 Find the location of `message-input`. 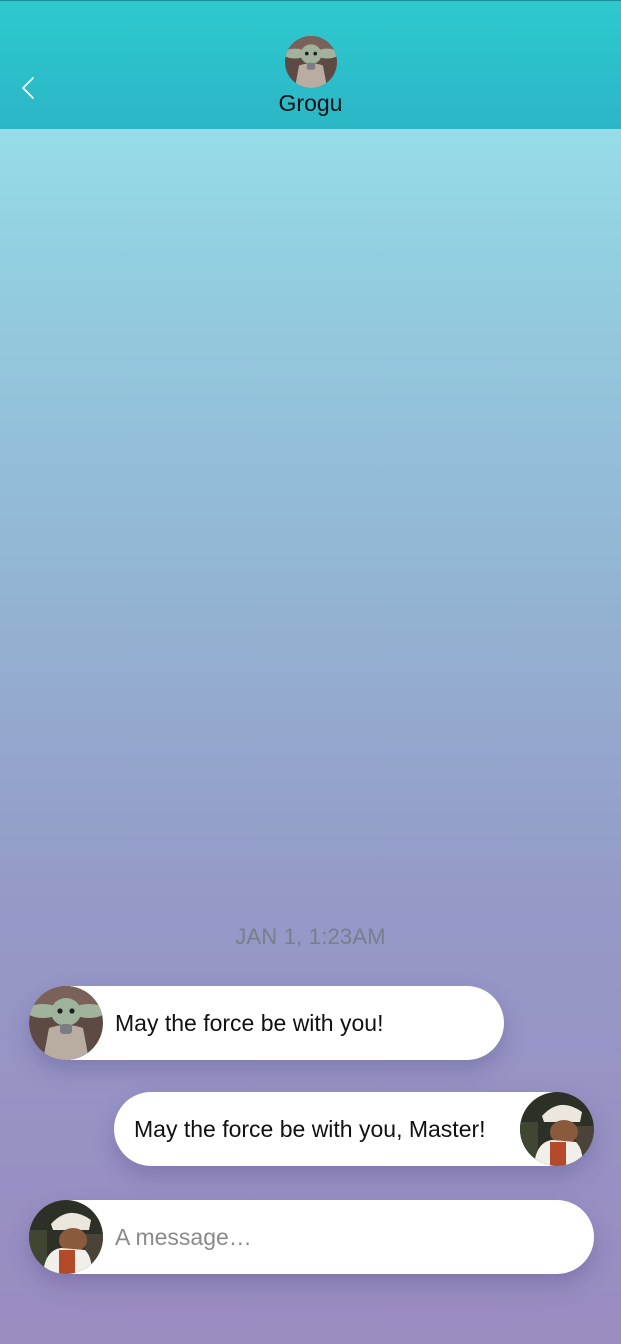

message-input is located at coordinates (340, 1237).